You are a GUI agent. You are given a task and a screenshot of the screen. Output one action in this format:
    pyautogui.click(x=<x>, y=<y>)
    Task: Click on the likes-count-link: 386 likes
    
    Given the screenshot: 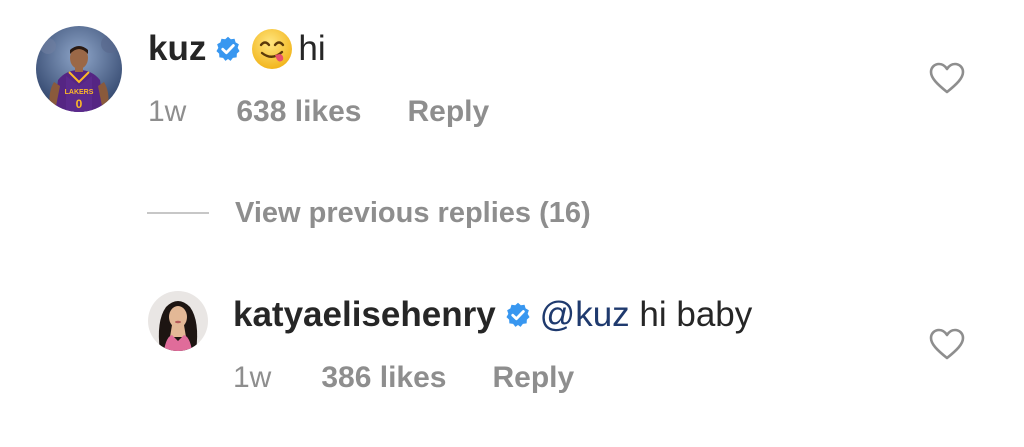 What is the action you would take?
    pyautogui.click(x=383, y=378)
    